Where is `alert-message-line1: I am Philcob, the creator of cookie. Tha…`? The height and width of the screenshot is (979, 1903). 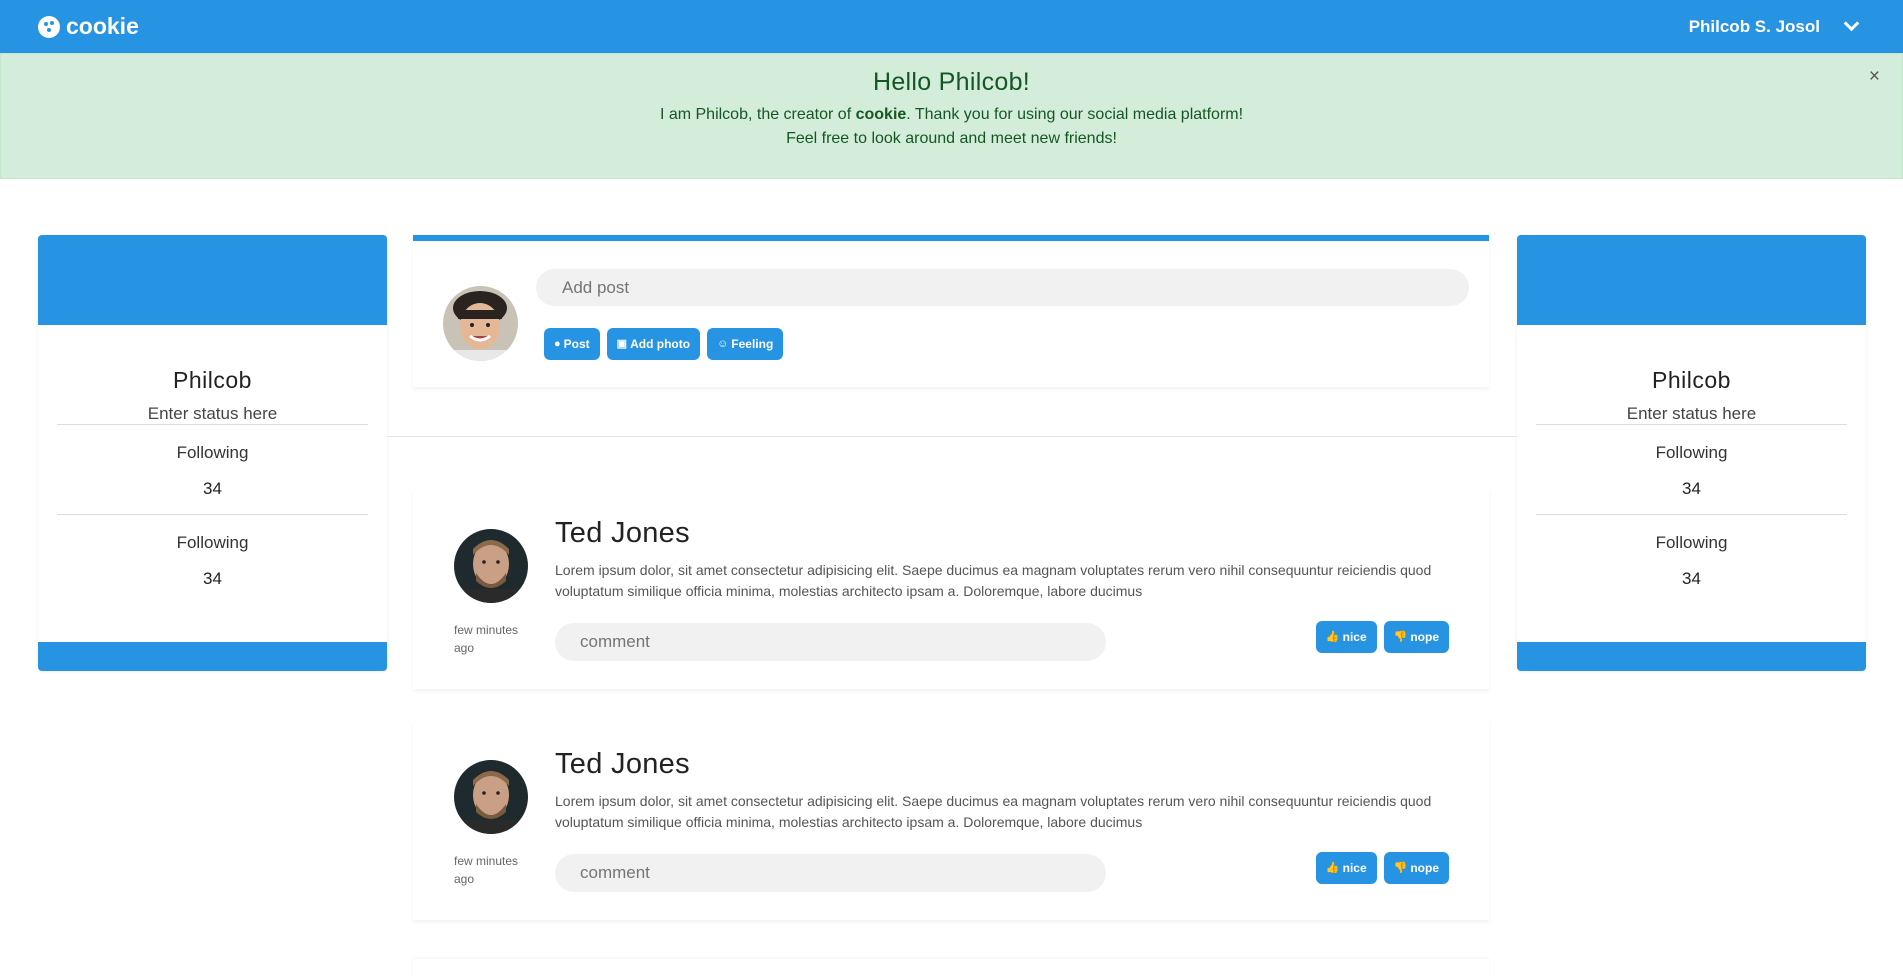 alert-message-line1: I am Philcob, the creator of cookie. Tha… is located at coordinates (951, 114).